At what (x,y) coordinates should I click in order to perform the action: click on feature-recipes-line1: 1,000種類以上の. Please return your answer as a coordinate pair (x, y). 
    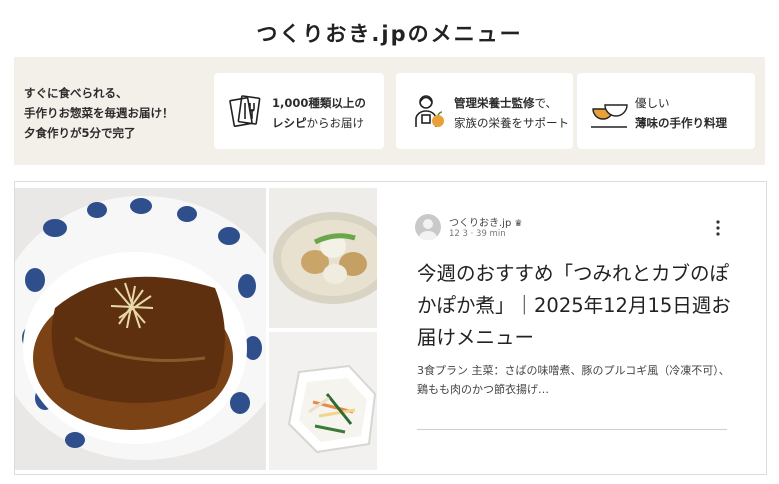
    Looking at the image, I should click on (319, 103).